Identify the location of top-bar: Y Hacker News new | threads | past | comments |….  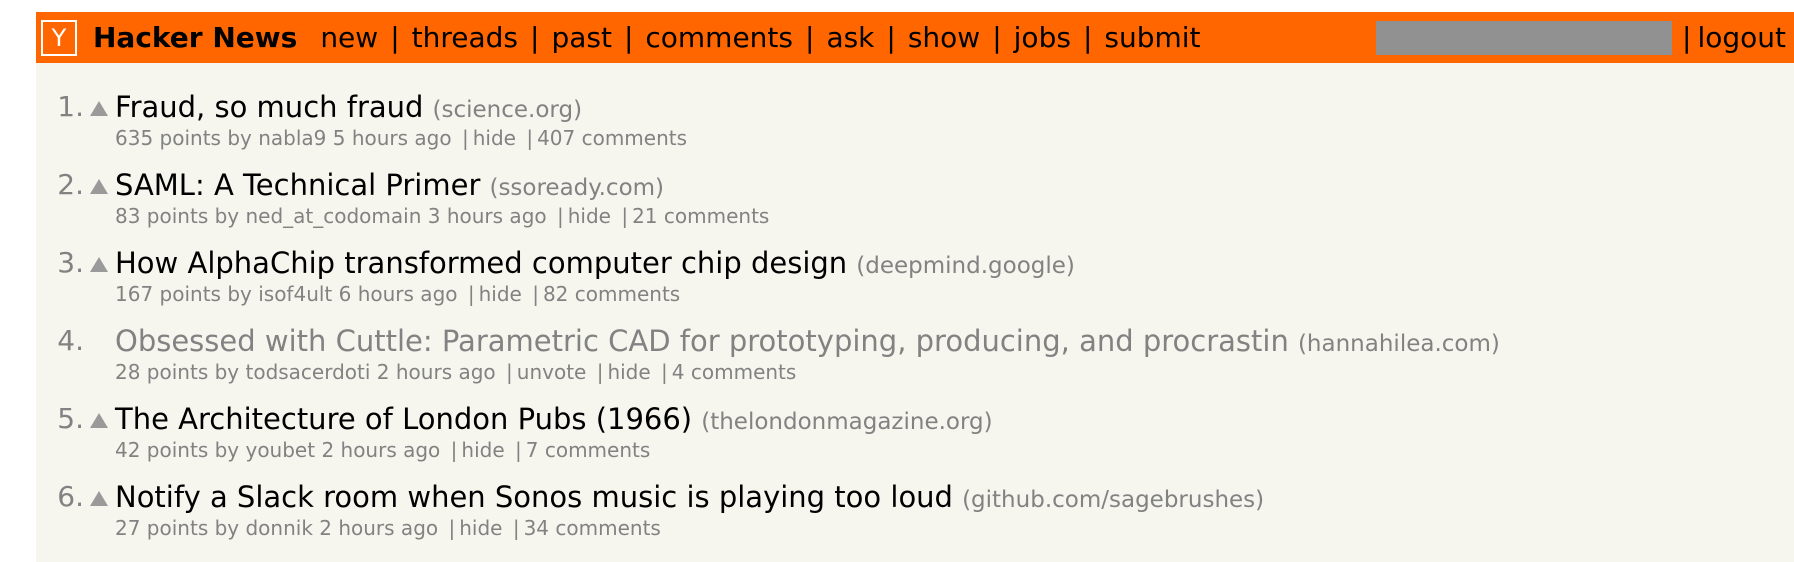
(915, 37).